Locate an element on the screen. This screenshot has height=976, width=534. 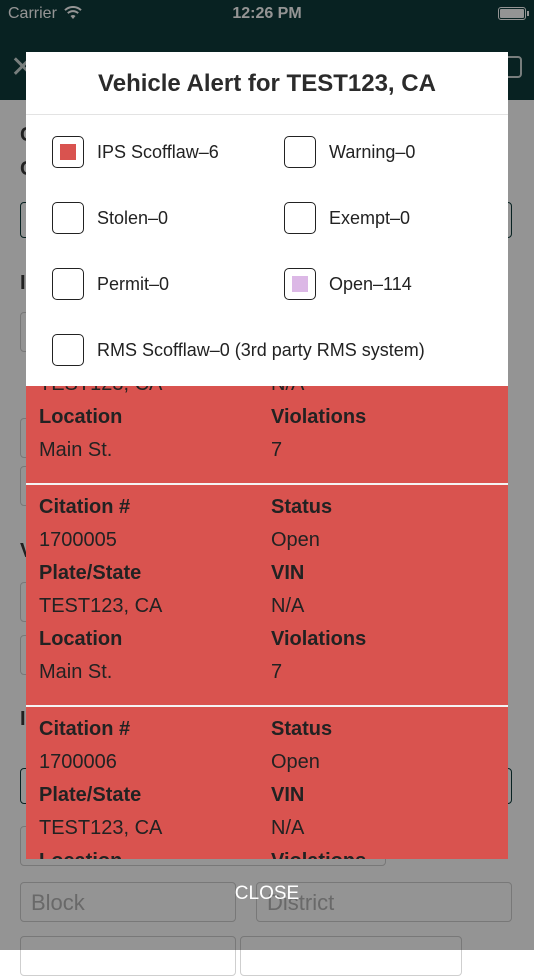
close-button: CLOSE is located at coordinates (267, 894).